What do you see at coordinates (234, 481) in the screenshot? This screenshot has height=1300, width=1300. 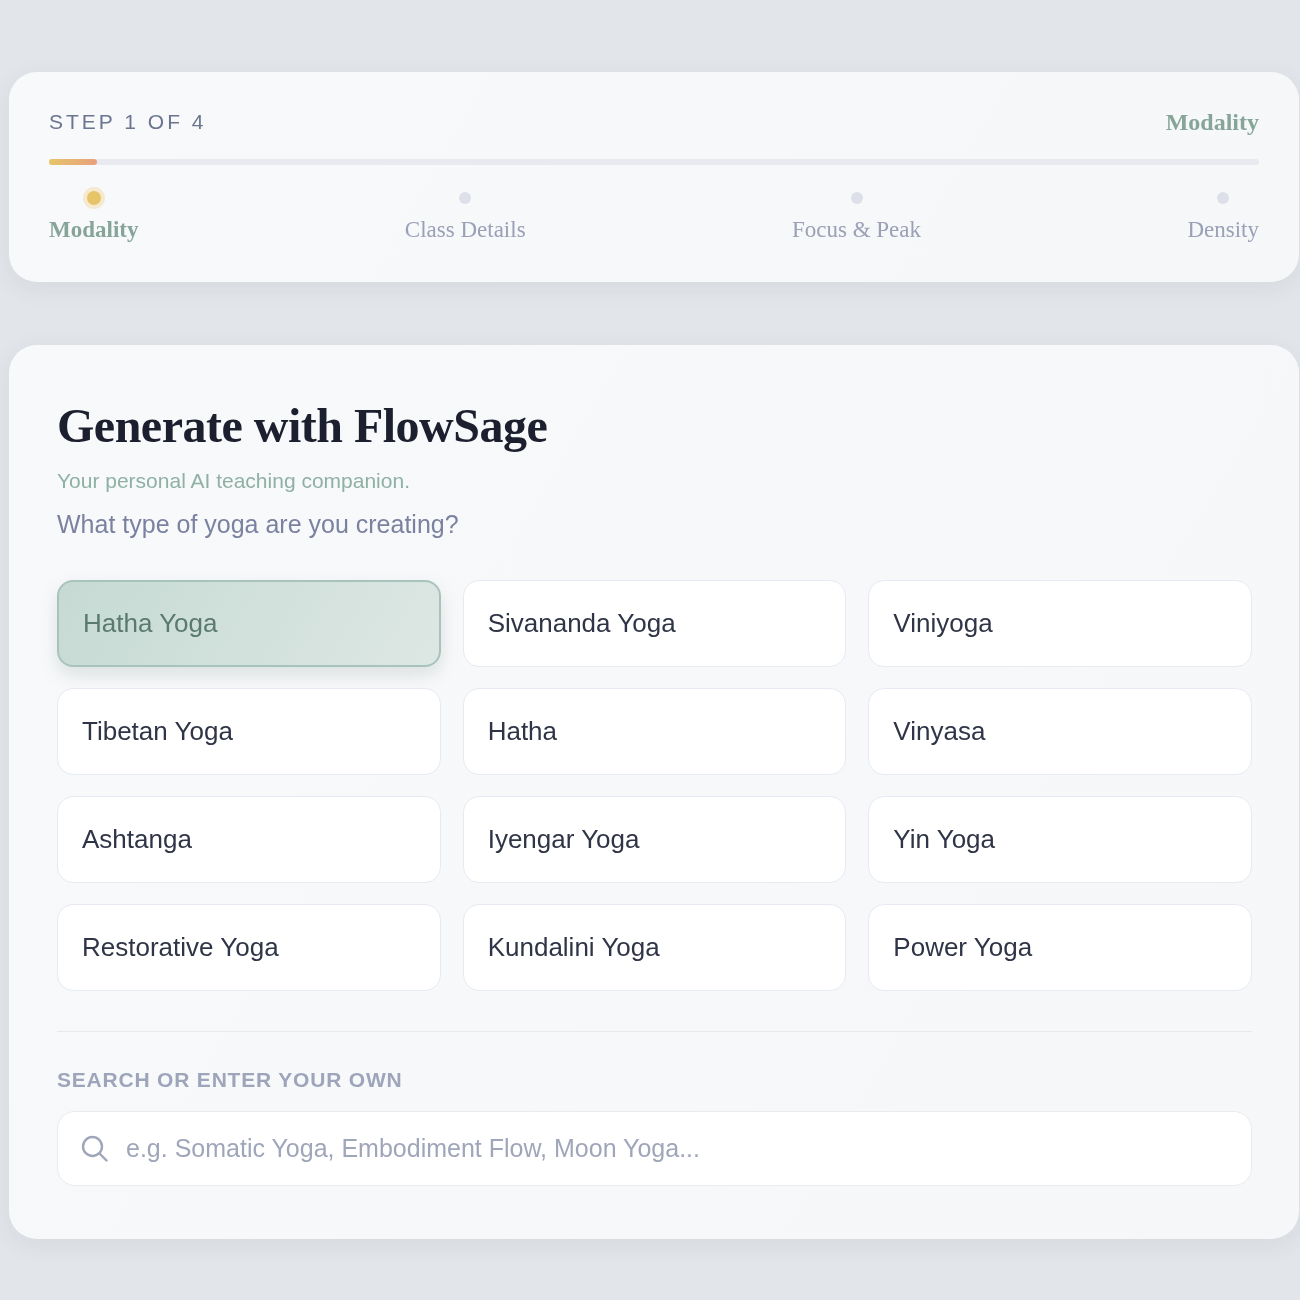 I see `subtitle: Your personal AI teaching companion.` at bounding box center [234, 481].